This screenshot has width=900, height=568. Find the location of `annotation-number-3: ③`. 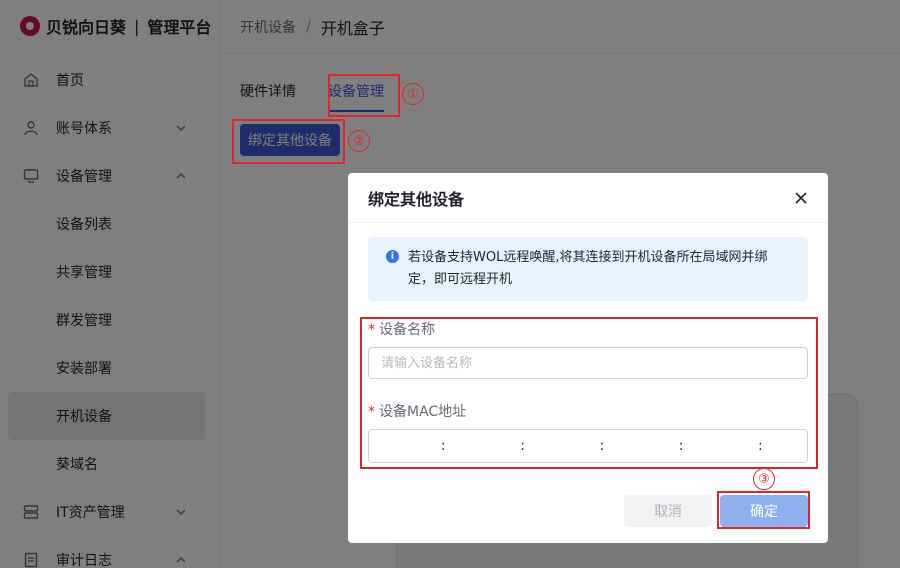

annotation-number-3: ③ is located at coordinates (764, 479).